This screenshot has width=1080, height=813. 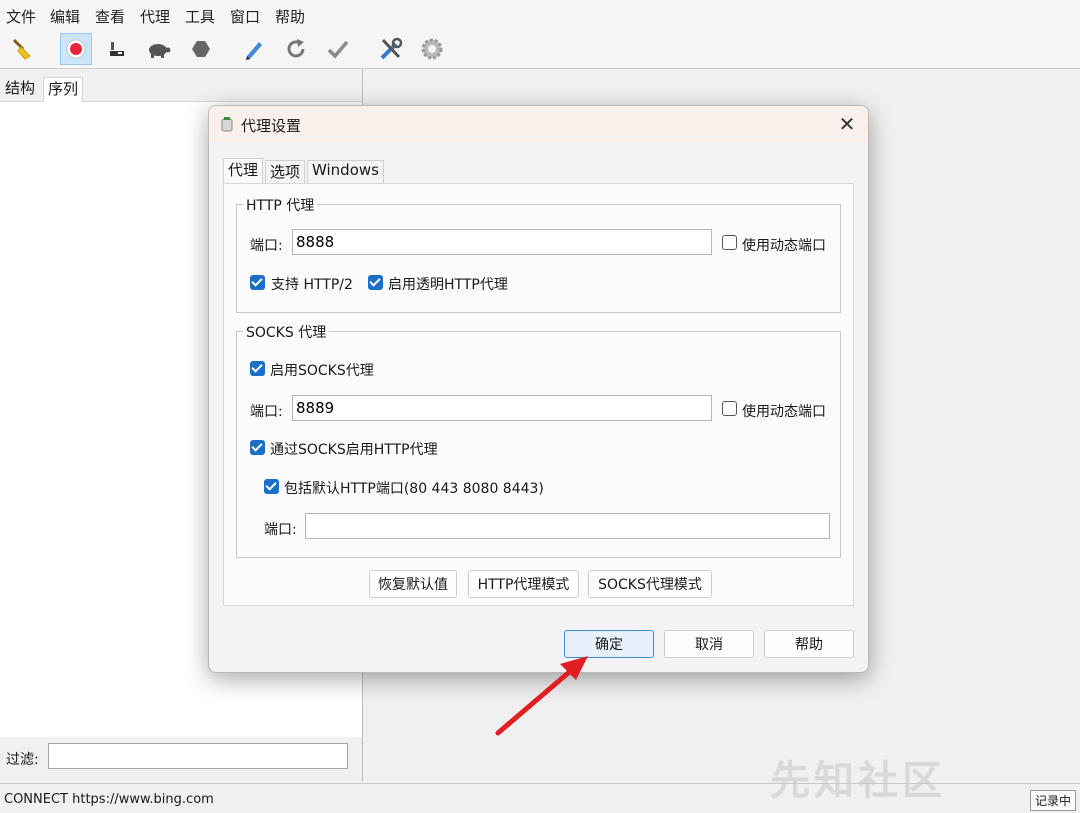 What do you see at coordinates (502, 242) in the screenshot?
I see `http-port-input` at bounding box center [502, 242].